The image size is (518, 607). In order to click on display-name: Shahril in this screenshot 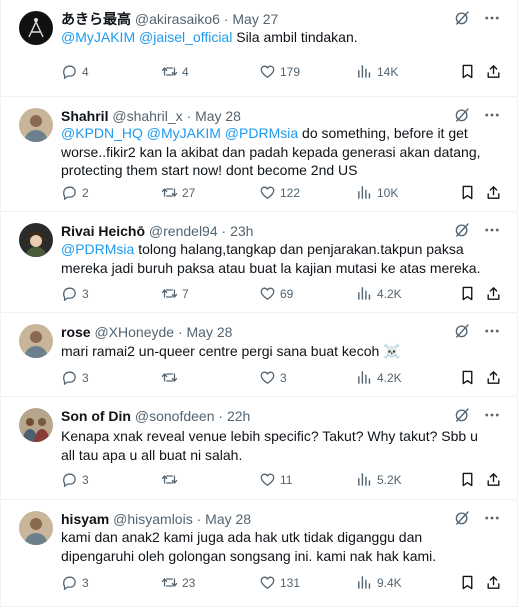, I will do `click(84, 116)`.